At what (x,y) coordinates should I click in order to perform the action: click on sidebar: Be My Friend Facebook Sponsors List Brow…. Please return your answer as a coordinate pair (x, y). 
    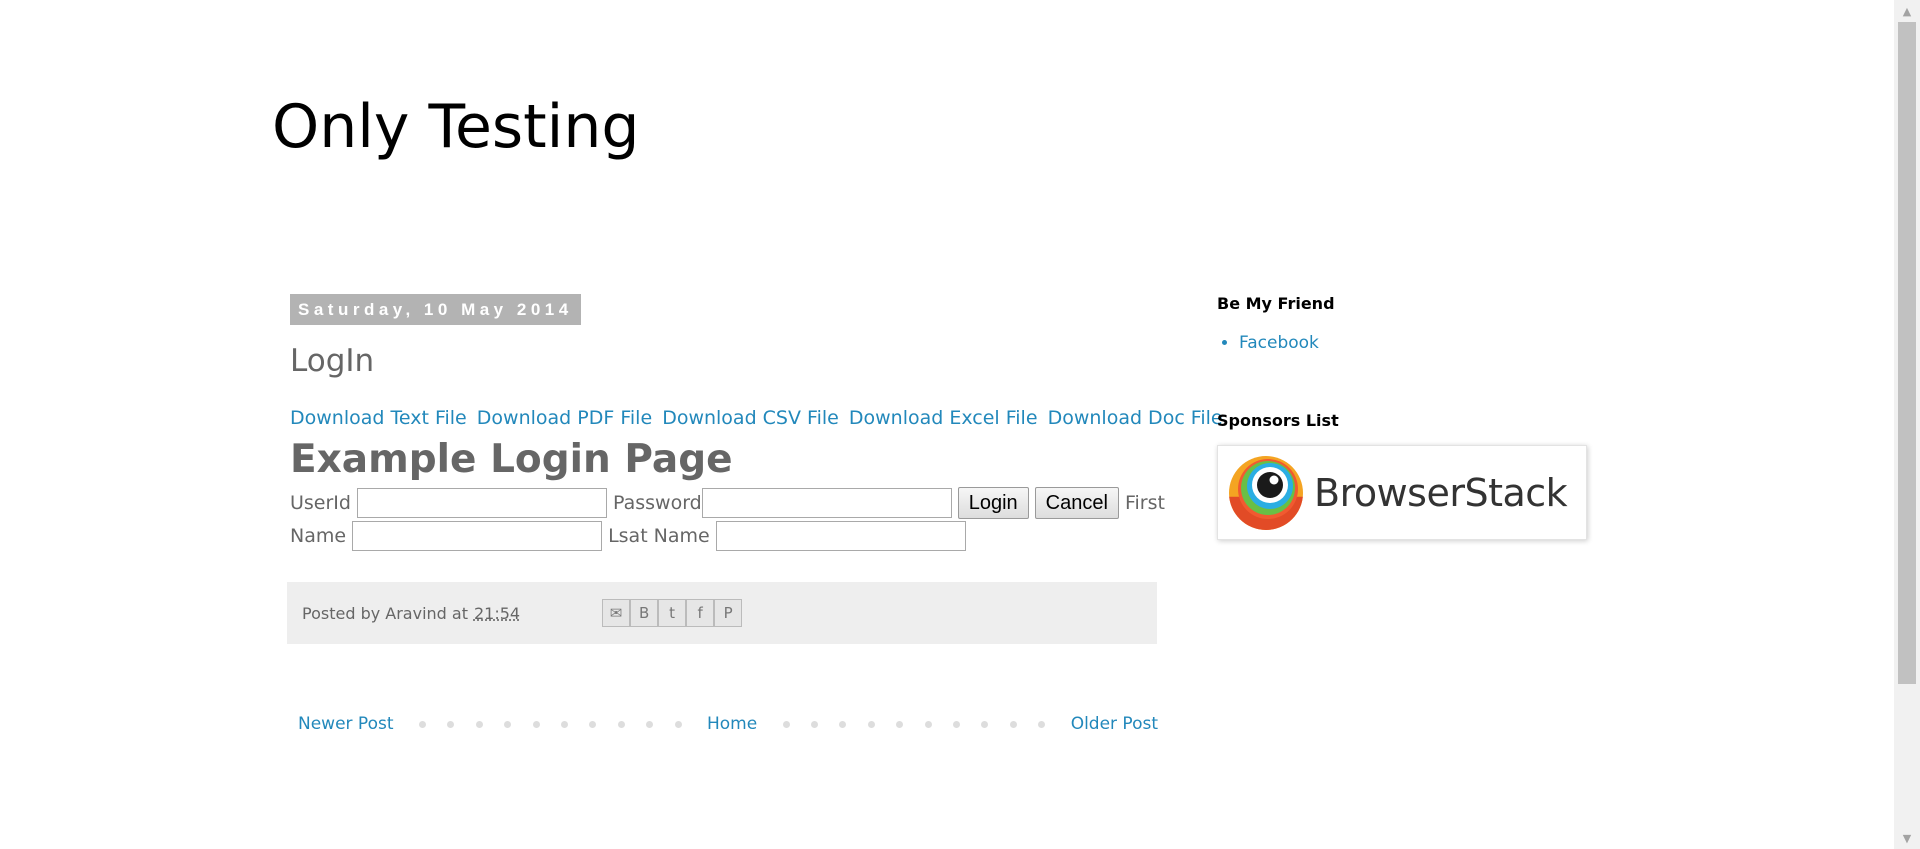
    Looking at the image, I should click on (1407, 417).